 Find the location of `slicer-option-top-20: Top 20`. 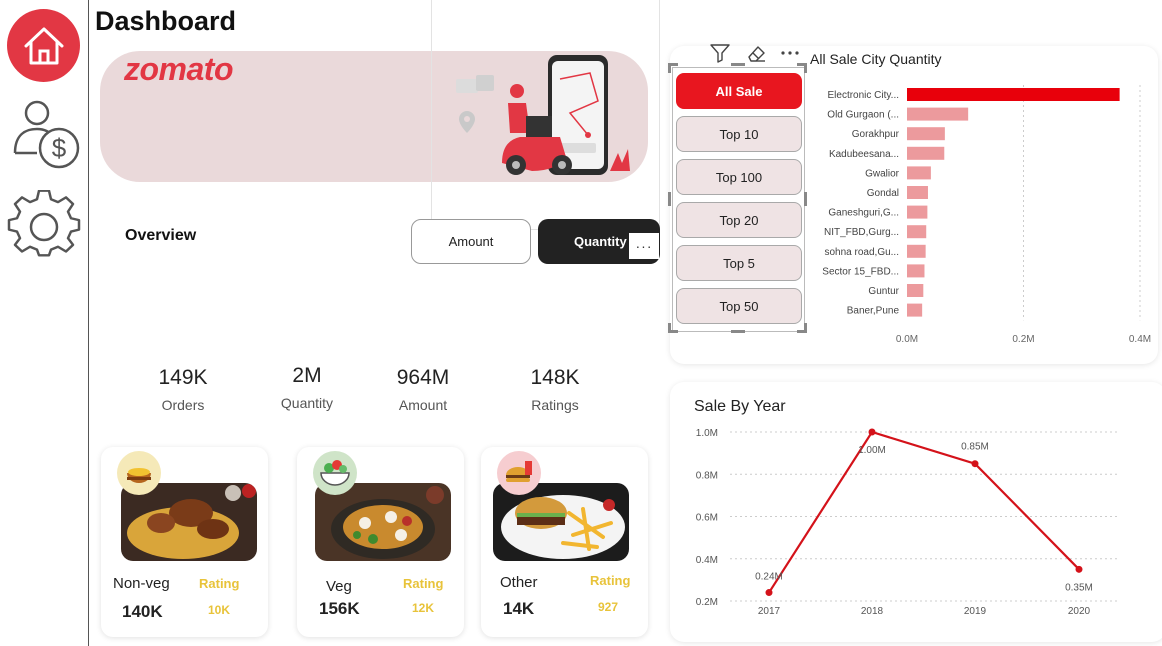

slicer-option-top-20: Top 20 is located at coordinates (739, 220).